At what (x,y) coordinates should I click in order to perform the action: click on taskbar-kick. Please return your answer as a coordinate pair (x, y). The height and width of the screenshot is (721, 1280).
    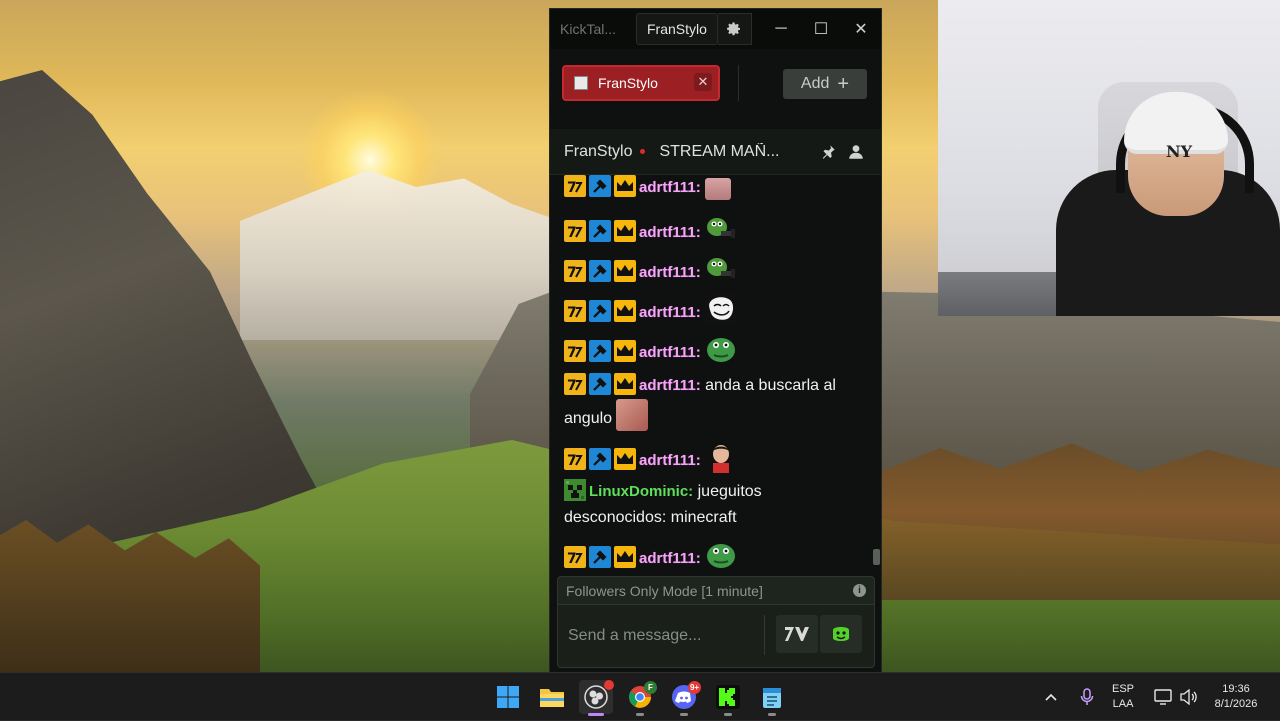
    Looking at the image, I should click on (728, 698).